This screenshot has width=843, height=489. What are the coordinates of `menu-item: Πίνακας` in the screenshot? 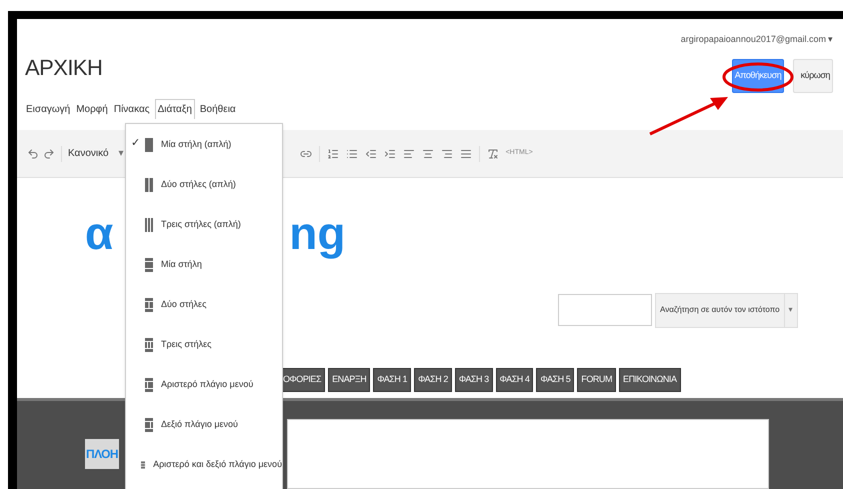 It's located at (131, 109).